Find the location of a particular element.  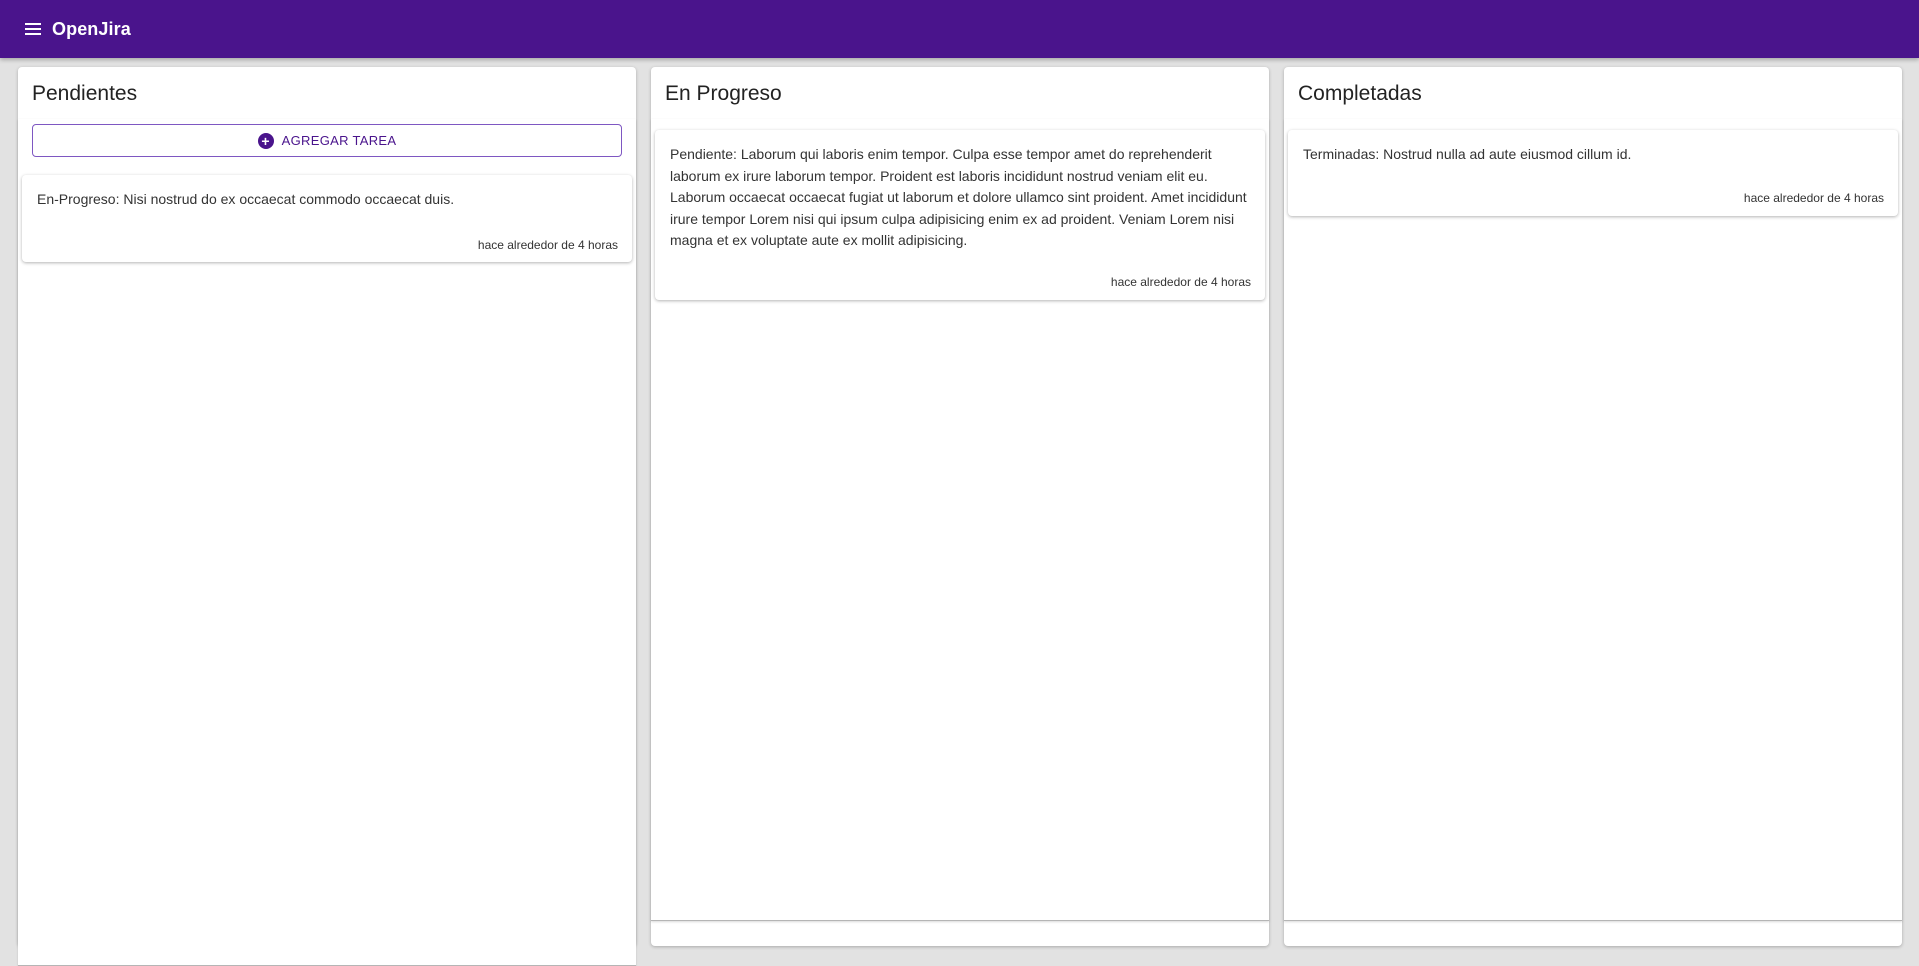

column-title: Pendientes is located at coordinates (85, 93).